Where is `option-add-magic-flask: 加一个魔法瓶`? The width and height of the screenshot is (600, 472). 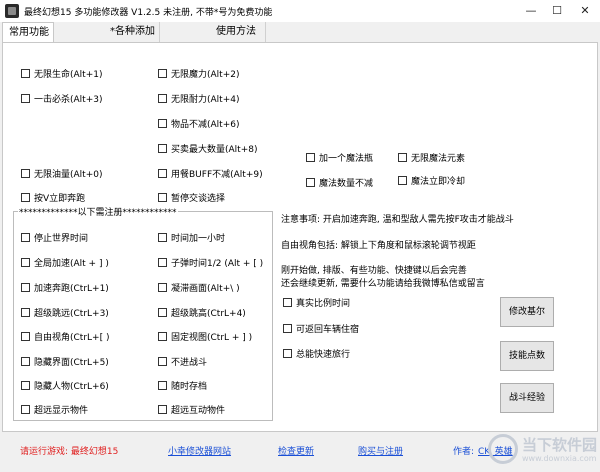 option-add-magic-flask: 加一个魔法瓶 is located at coordinates (339, 159).